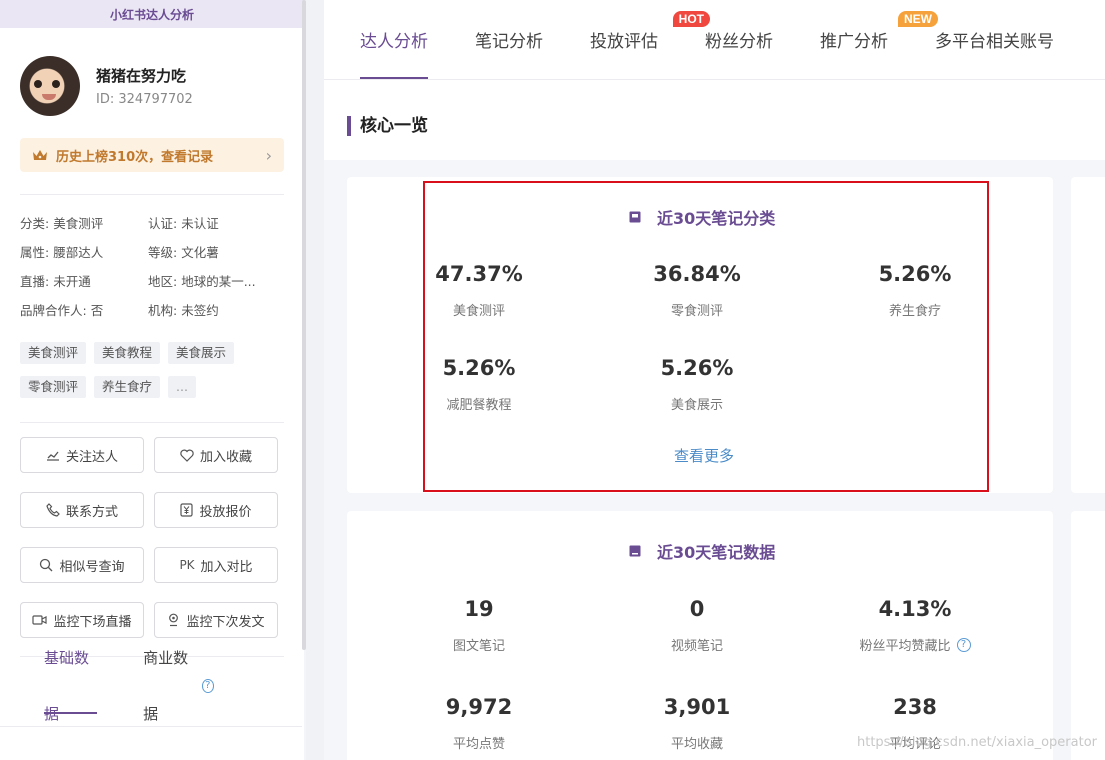 Image resolution: width=1105 pixels, height=760 pixels. Describe the element at coordinates (635, 551) in the screenshot. I see `book-icon` at that location.